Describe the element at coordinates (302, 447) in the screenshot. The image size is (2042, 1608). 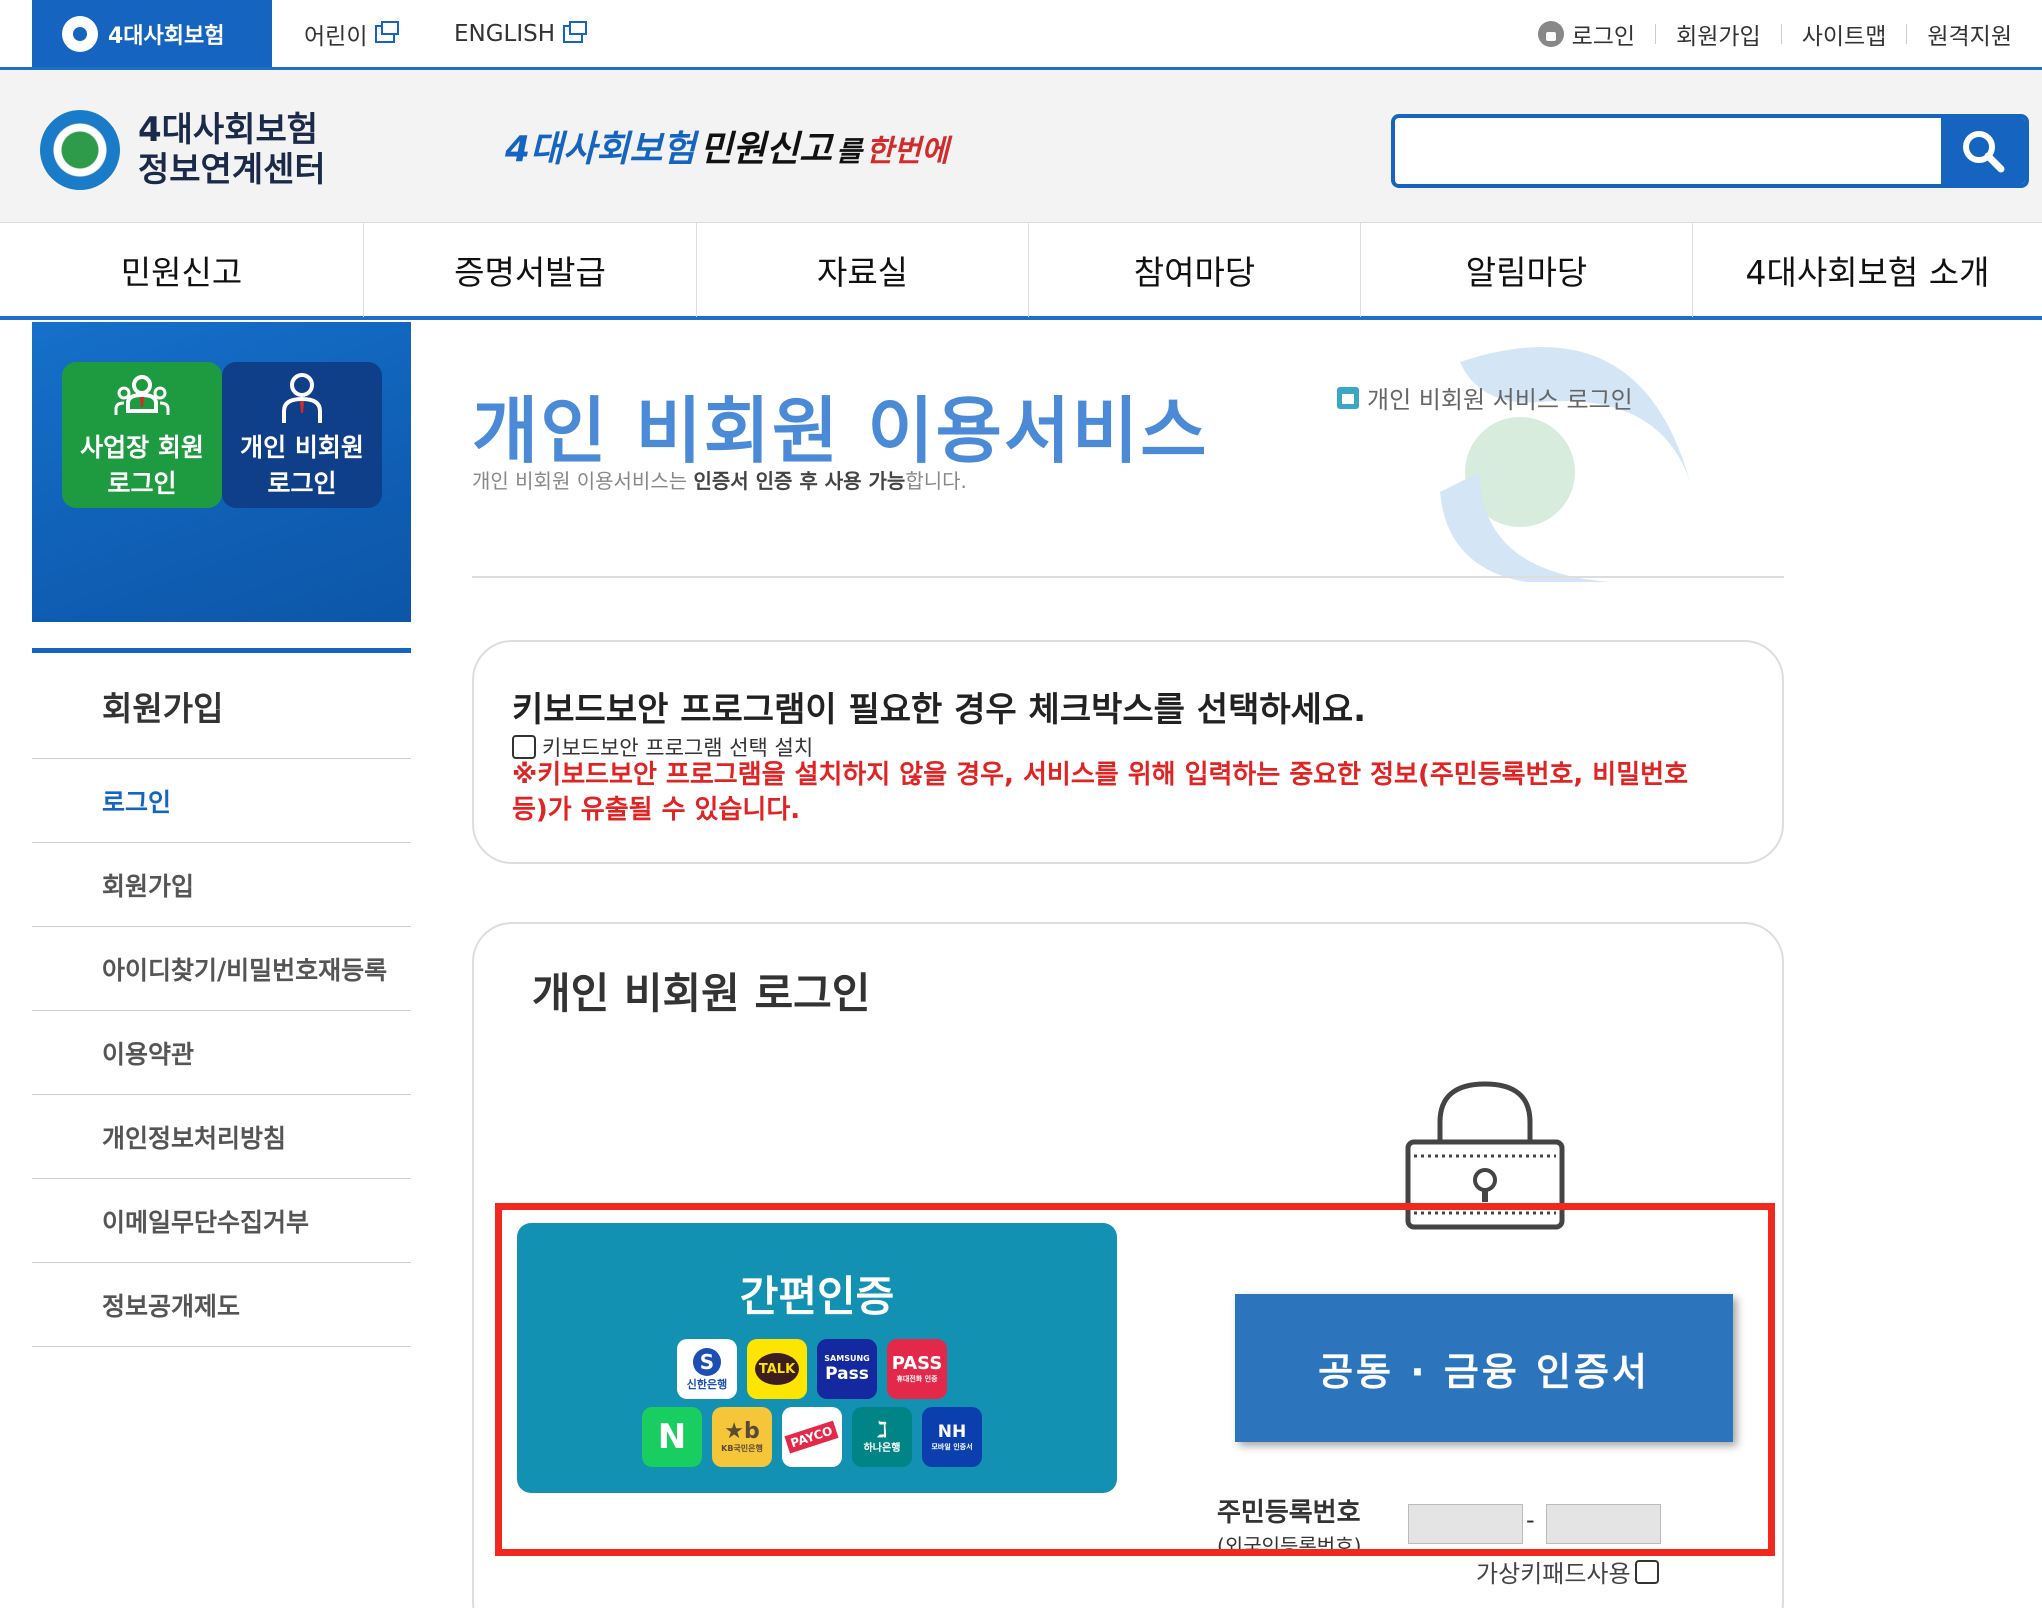
I see `individual-login-line1: 개인 비회원` at that location.